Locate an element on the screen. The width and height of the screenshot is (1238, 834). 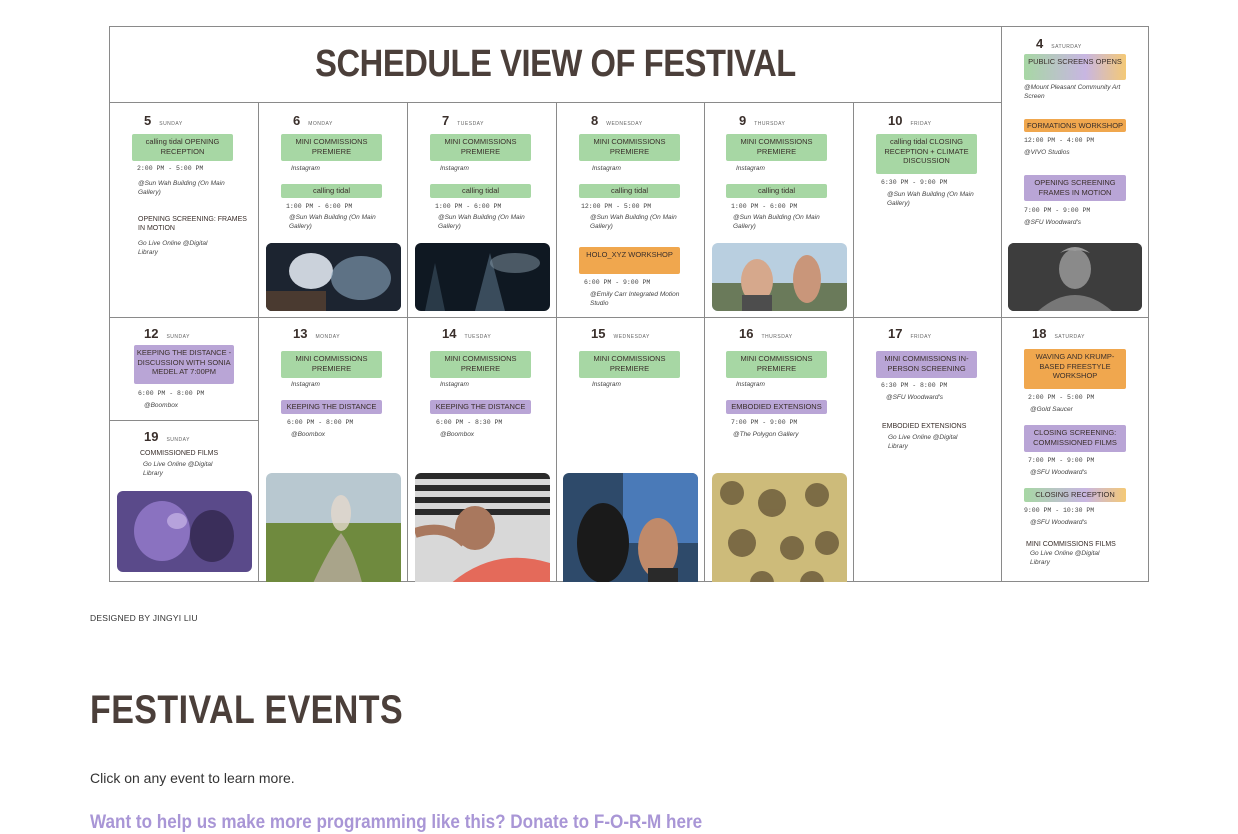
event-time: 12:00 PM - 4:00 PM is located at coordinates (1059, 140).